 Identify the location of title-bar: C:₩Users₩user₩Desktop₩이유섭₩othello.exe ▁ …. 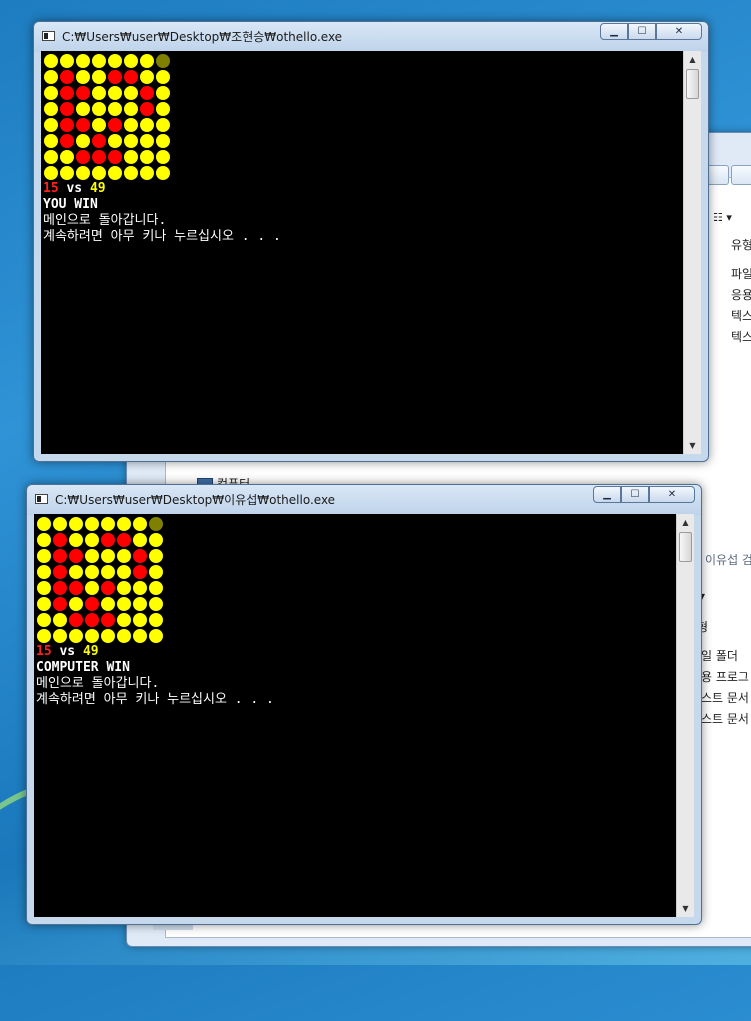
(364, 499).